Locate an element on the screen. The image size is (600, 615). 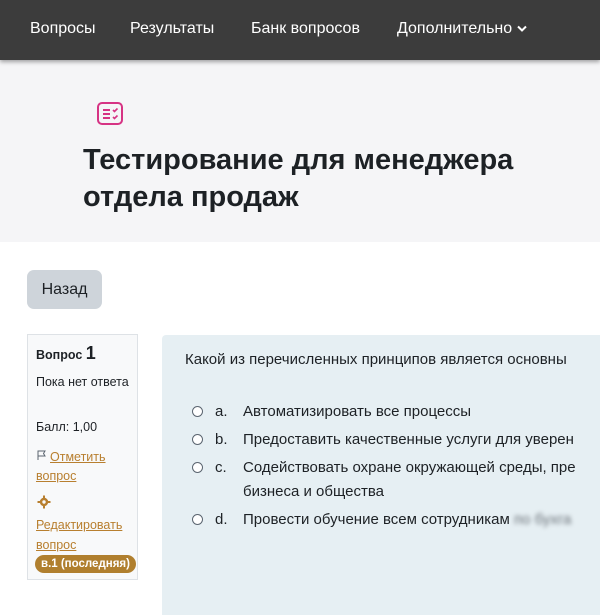
question-state: Пока нет ответа is located at coordinates (82, 382).